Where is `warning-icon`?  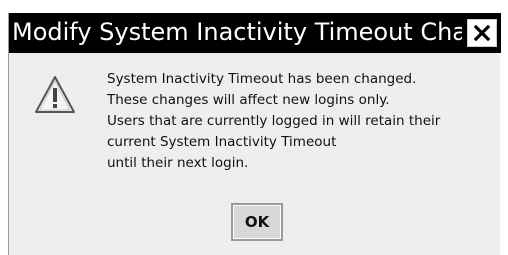 warning-icon is located at coordinates (55, 94).